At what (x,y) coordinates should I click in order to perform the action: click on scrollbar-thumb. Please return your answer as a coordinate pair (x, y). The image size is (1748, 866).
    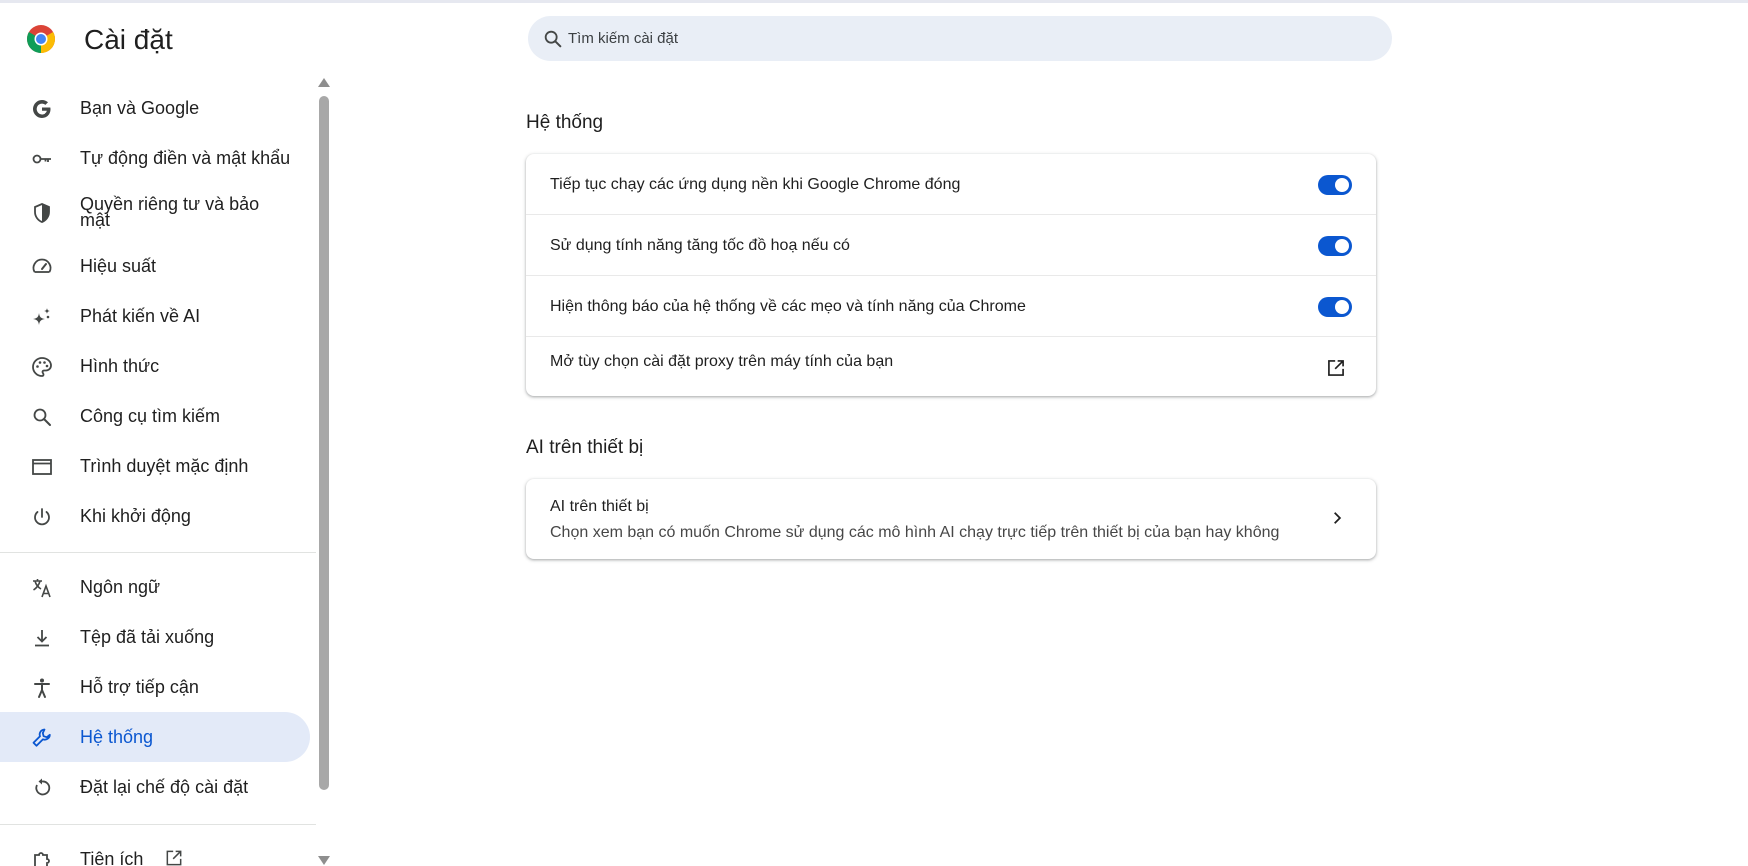
    Looking at the image, I should click on (324, 443).